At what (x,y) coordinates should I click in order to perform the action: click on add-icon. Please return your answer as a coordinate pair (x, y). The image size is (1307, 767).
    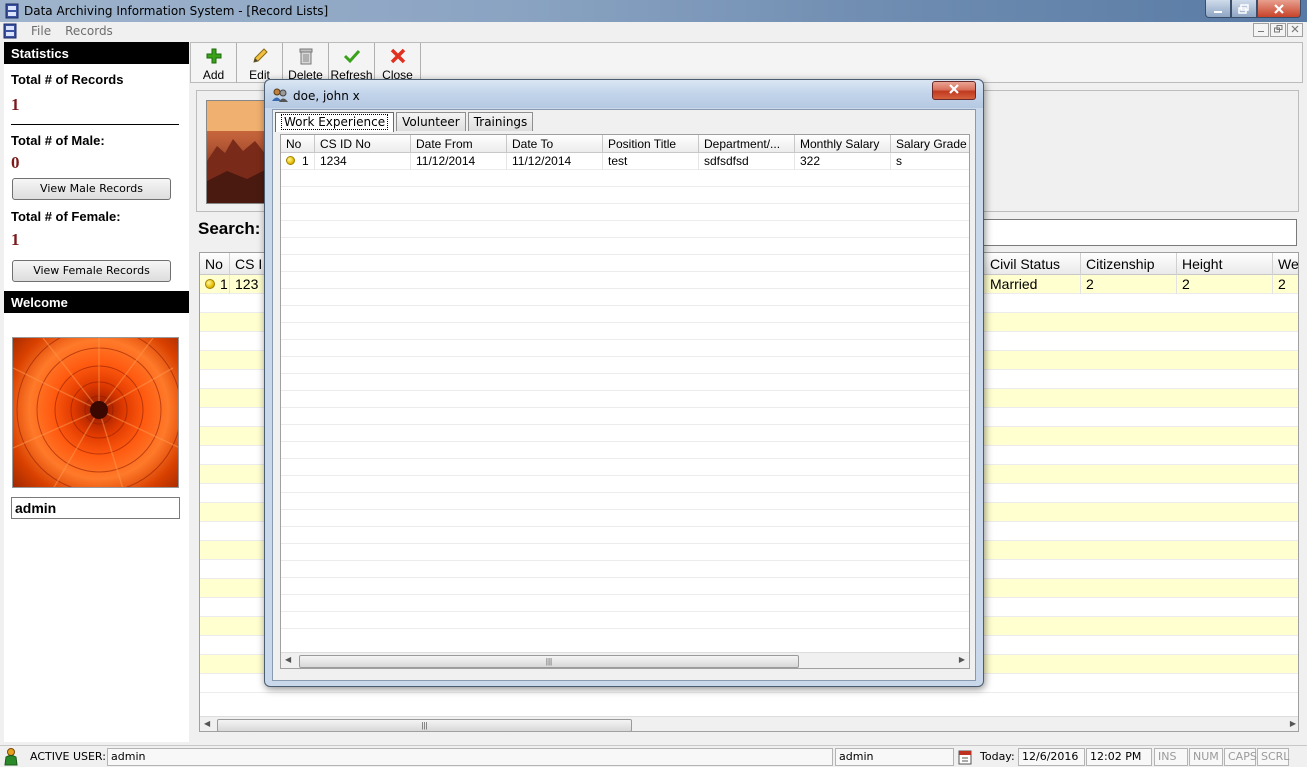
    Looking at the image, I should click on (213, 56).